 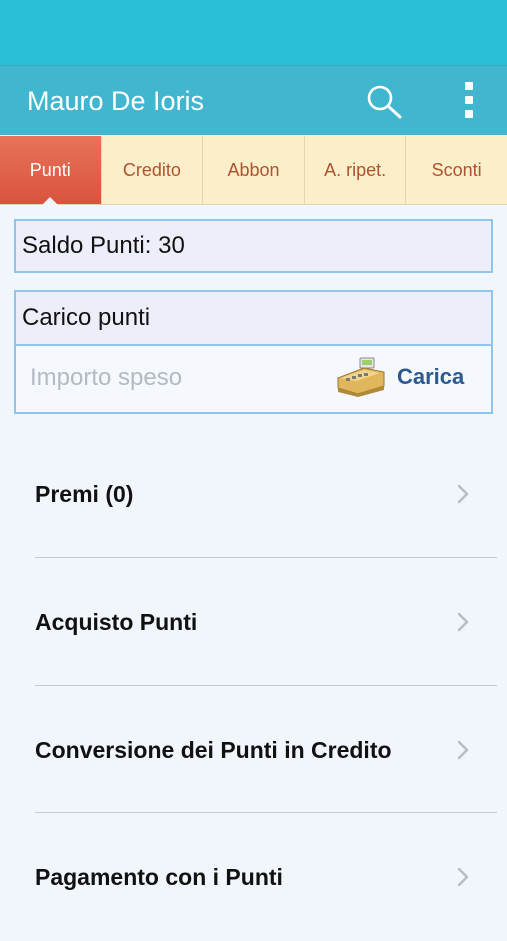 I want to click on saldo-punti: Saldo Punti: 30, so click(x=253, y=246).